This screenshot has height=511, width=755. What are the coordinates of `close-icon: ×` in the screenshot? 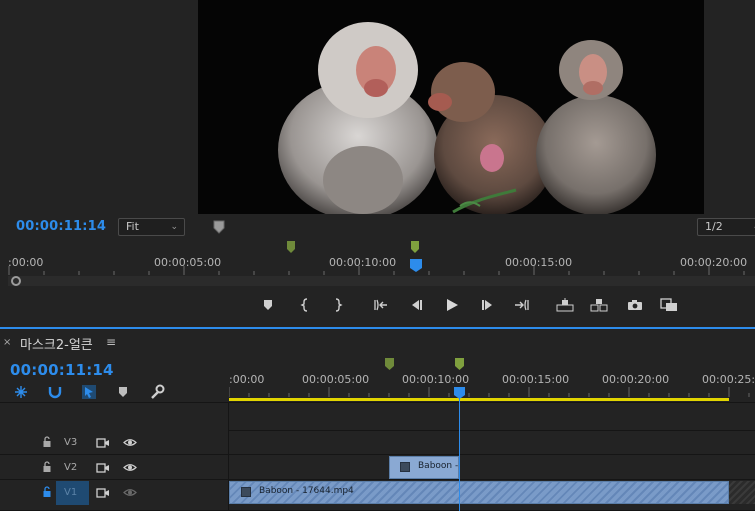 It's located at (7, 342).